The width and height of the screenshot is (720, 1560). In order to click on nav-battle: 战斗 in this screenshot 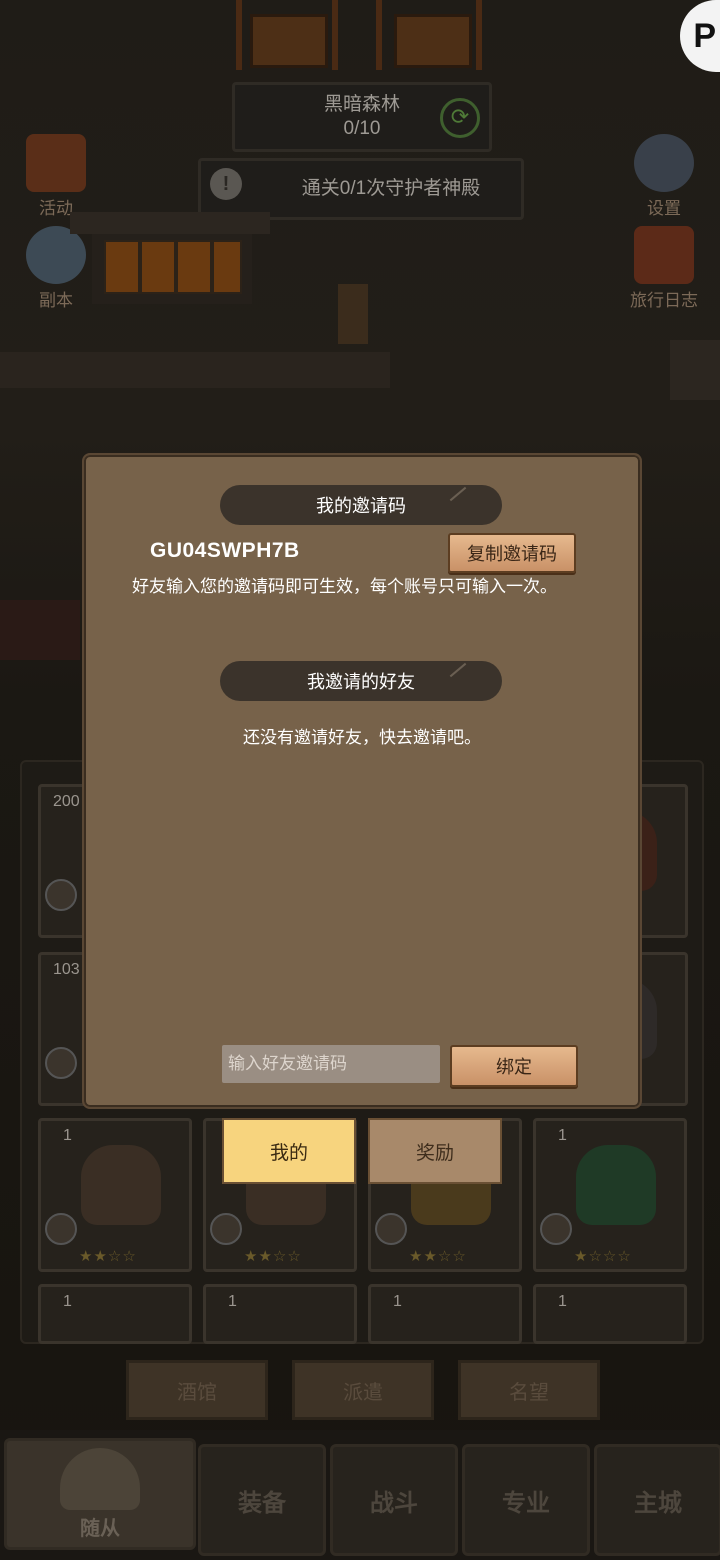, I will do `click(394, 1500)`.